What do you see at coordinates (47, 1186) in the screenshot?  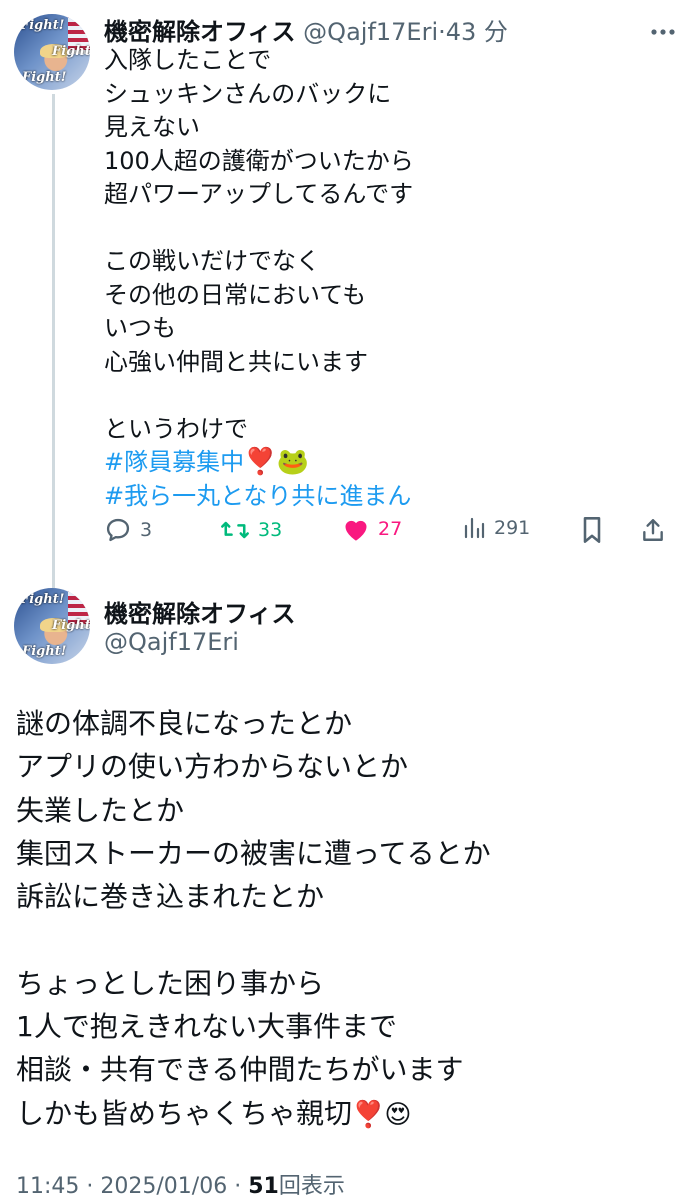 I see `post-time: 11:45` at bounding box center [47, 1186].